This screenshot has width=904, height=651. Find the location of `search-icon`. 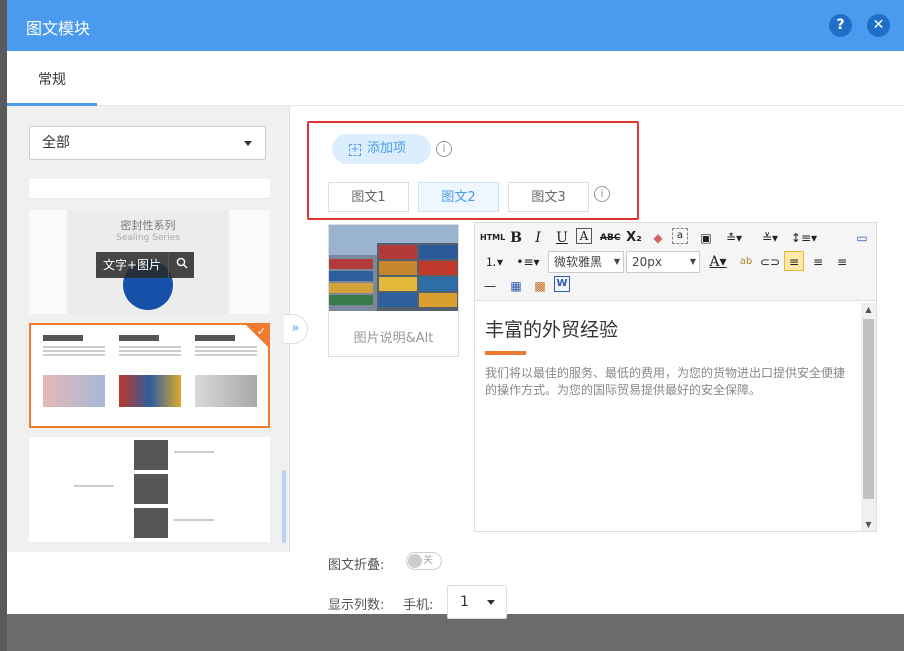

search-icon is located at coordinates (181, 265).